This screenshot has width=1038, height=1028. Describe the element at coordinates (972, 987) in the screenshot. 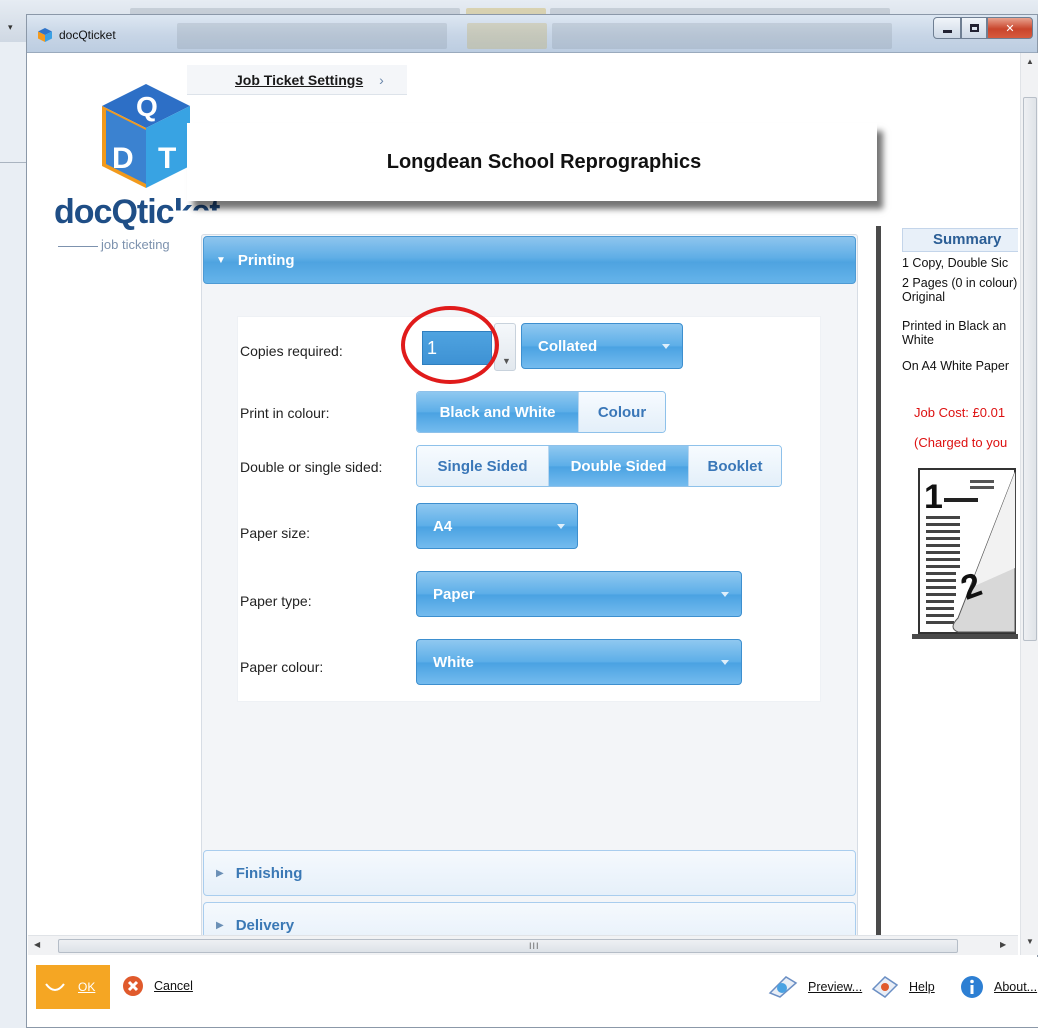

I see `info-icon` at that location.